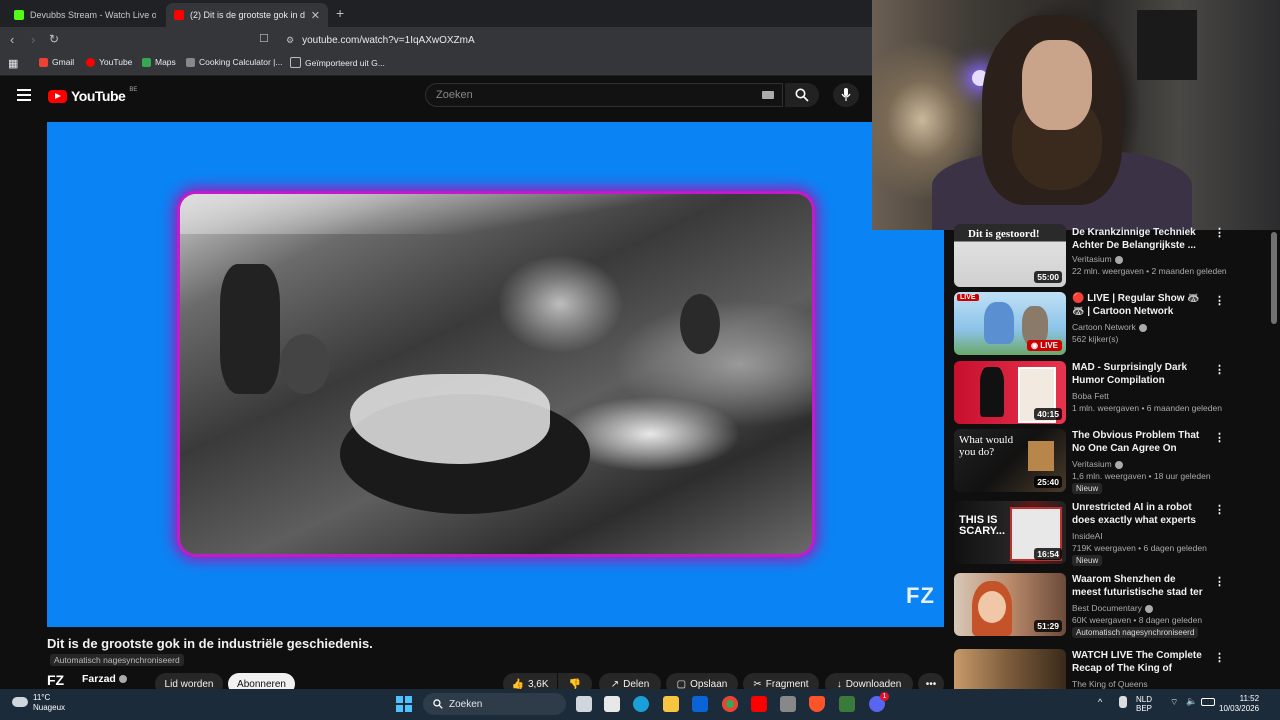 The width and height of the screenshot is (1280, 720). Describe the element at coordinates (109, 62) in the screenshot. I see `bookmark-youtube: YouTube` at that location.